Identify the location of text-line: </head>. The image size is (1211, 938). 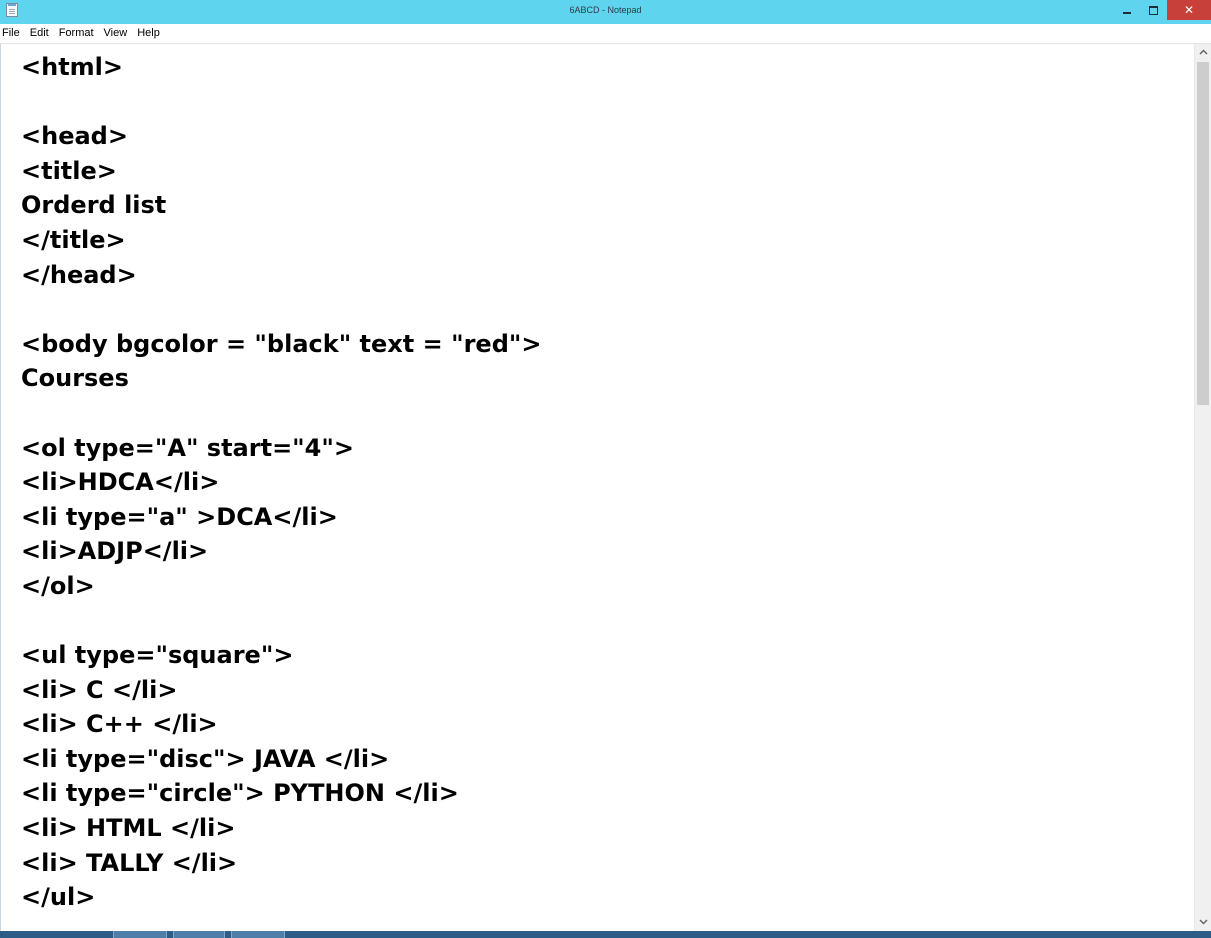
(79, 274).